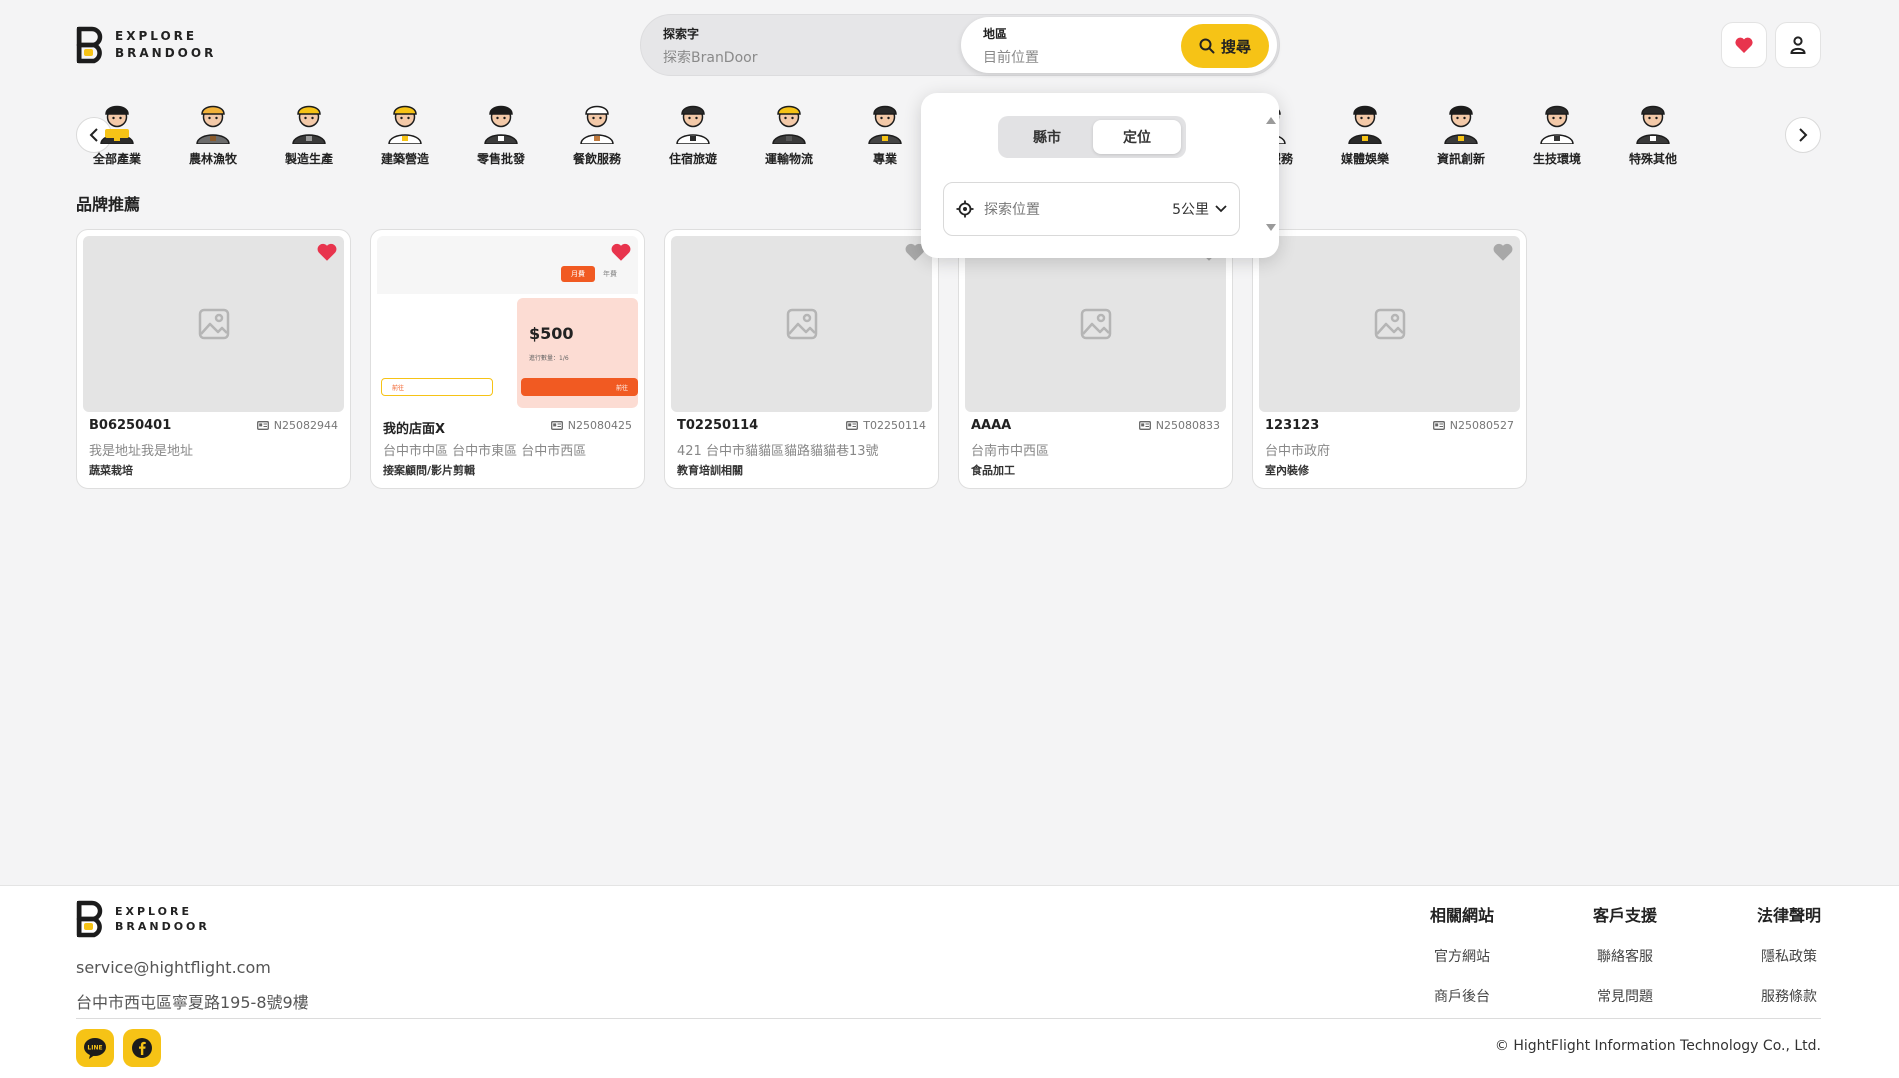 The image size is (1899, 1078). What do you see at coordinates (145, 45) in the screenshot?
I see `brand-logo: EXPLORE BRANDOOR` at bounding box center [145, 45].